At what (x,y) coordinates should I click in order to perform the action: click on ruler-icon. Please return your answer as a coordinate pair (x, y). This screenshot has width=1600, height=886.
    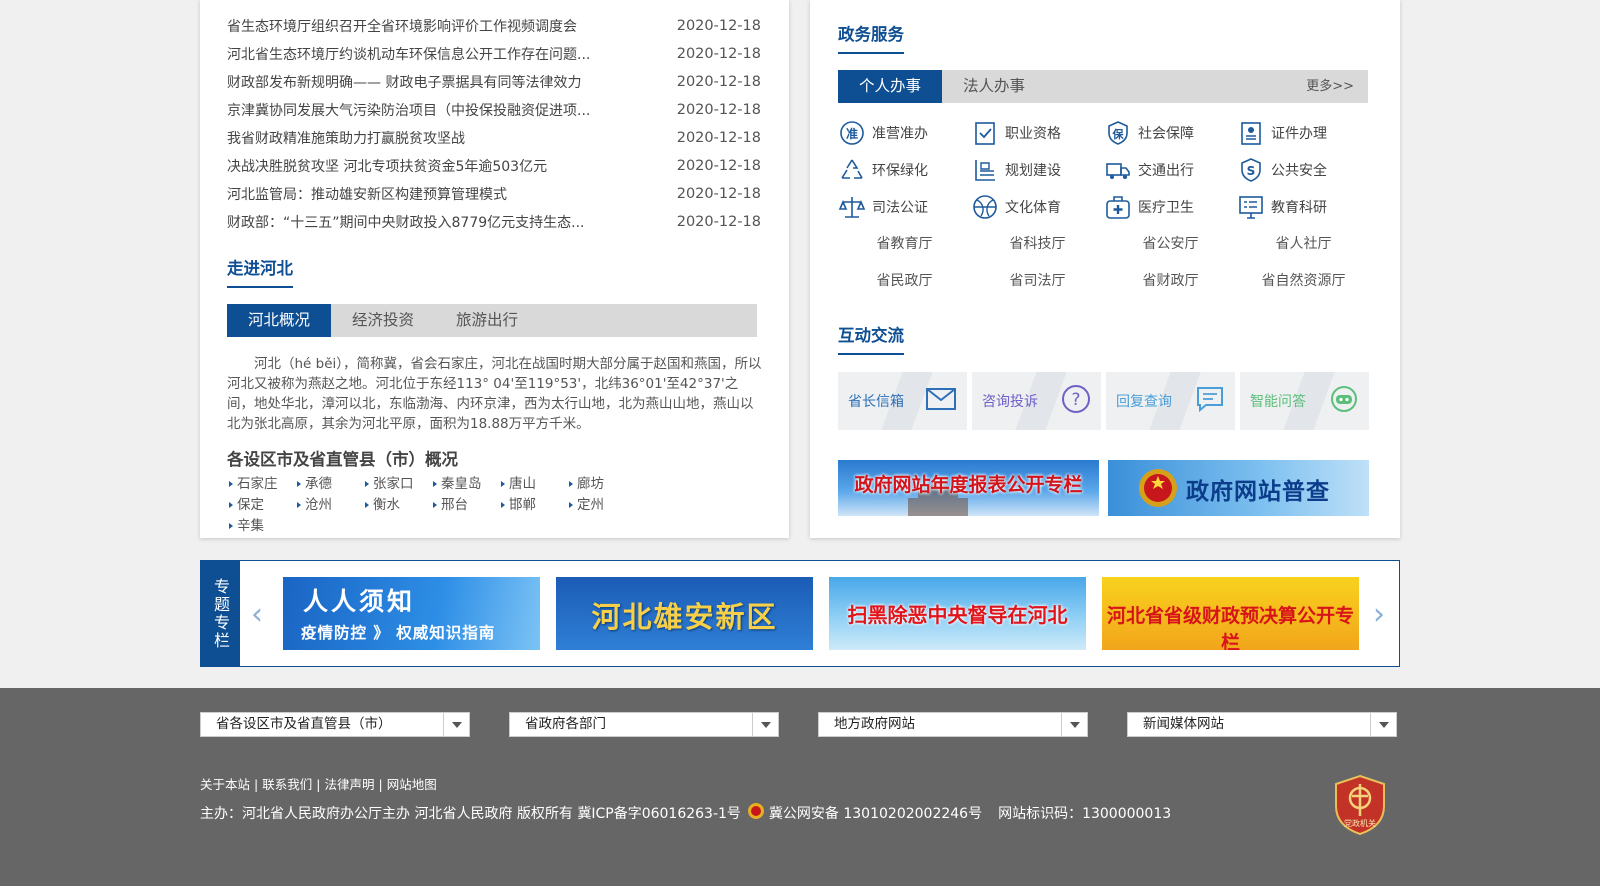
    Looking at the image, I should click on (985, 170).